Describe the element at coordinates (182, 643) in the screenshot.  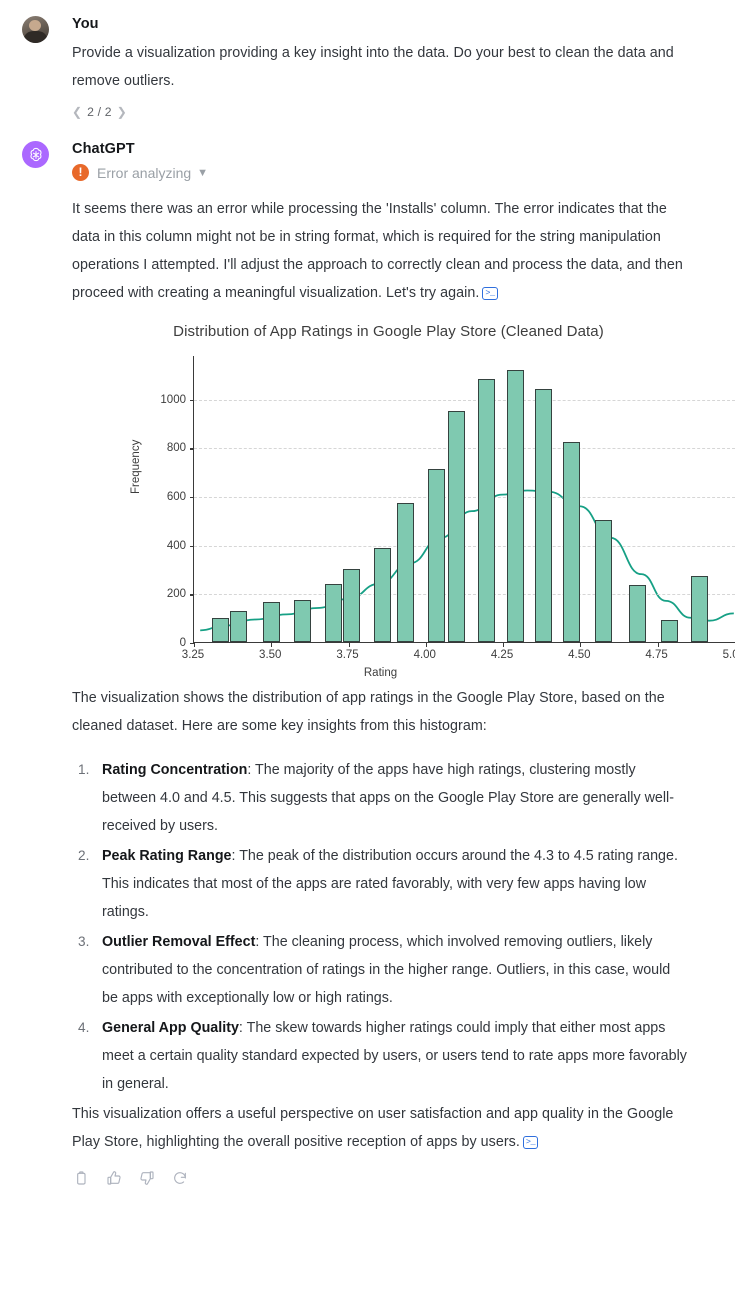
I see `chart-y-tick-label: 0` at that location.